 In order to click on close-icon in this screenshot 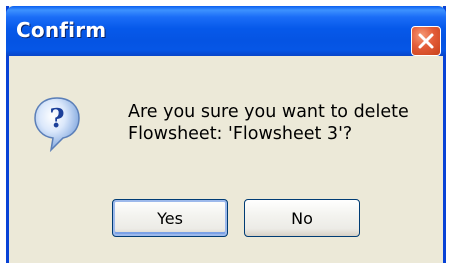, I will do `click(426, 41)`.